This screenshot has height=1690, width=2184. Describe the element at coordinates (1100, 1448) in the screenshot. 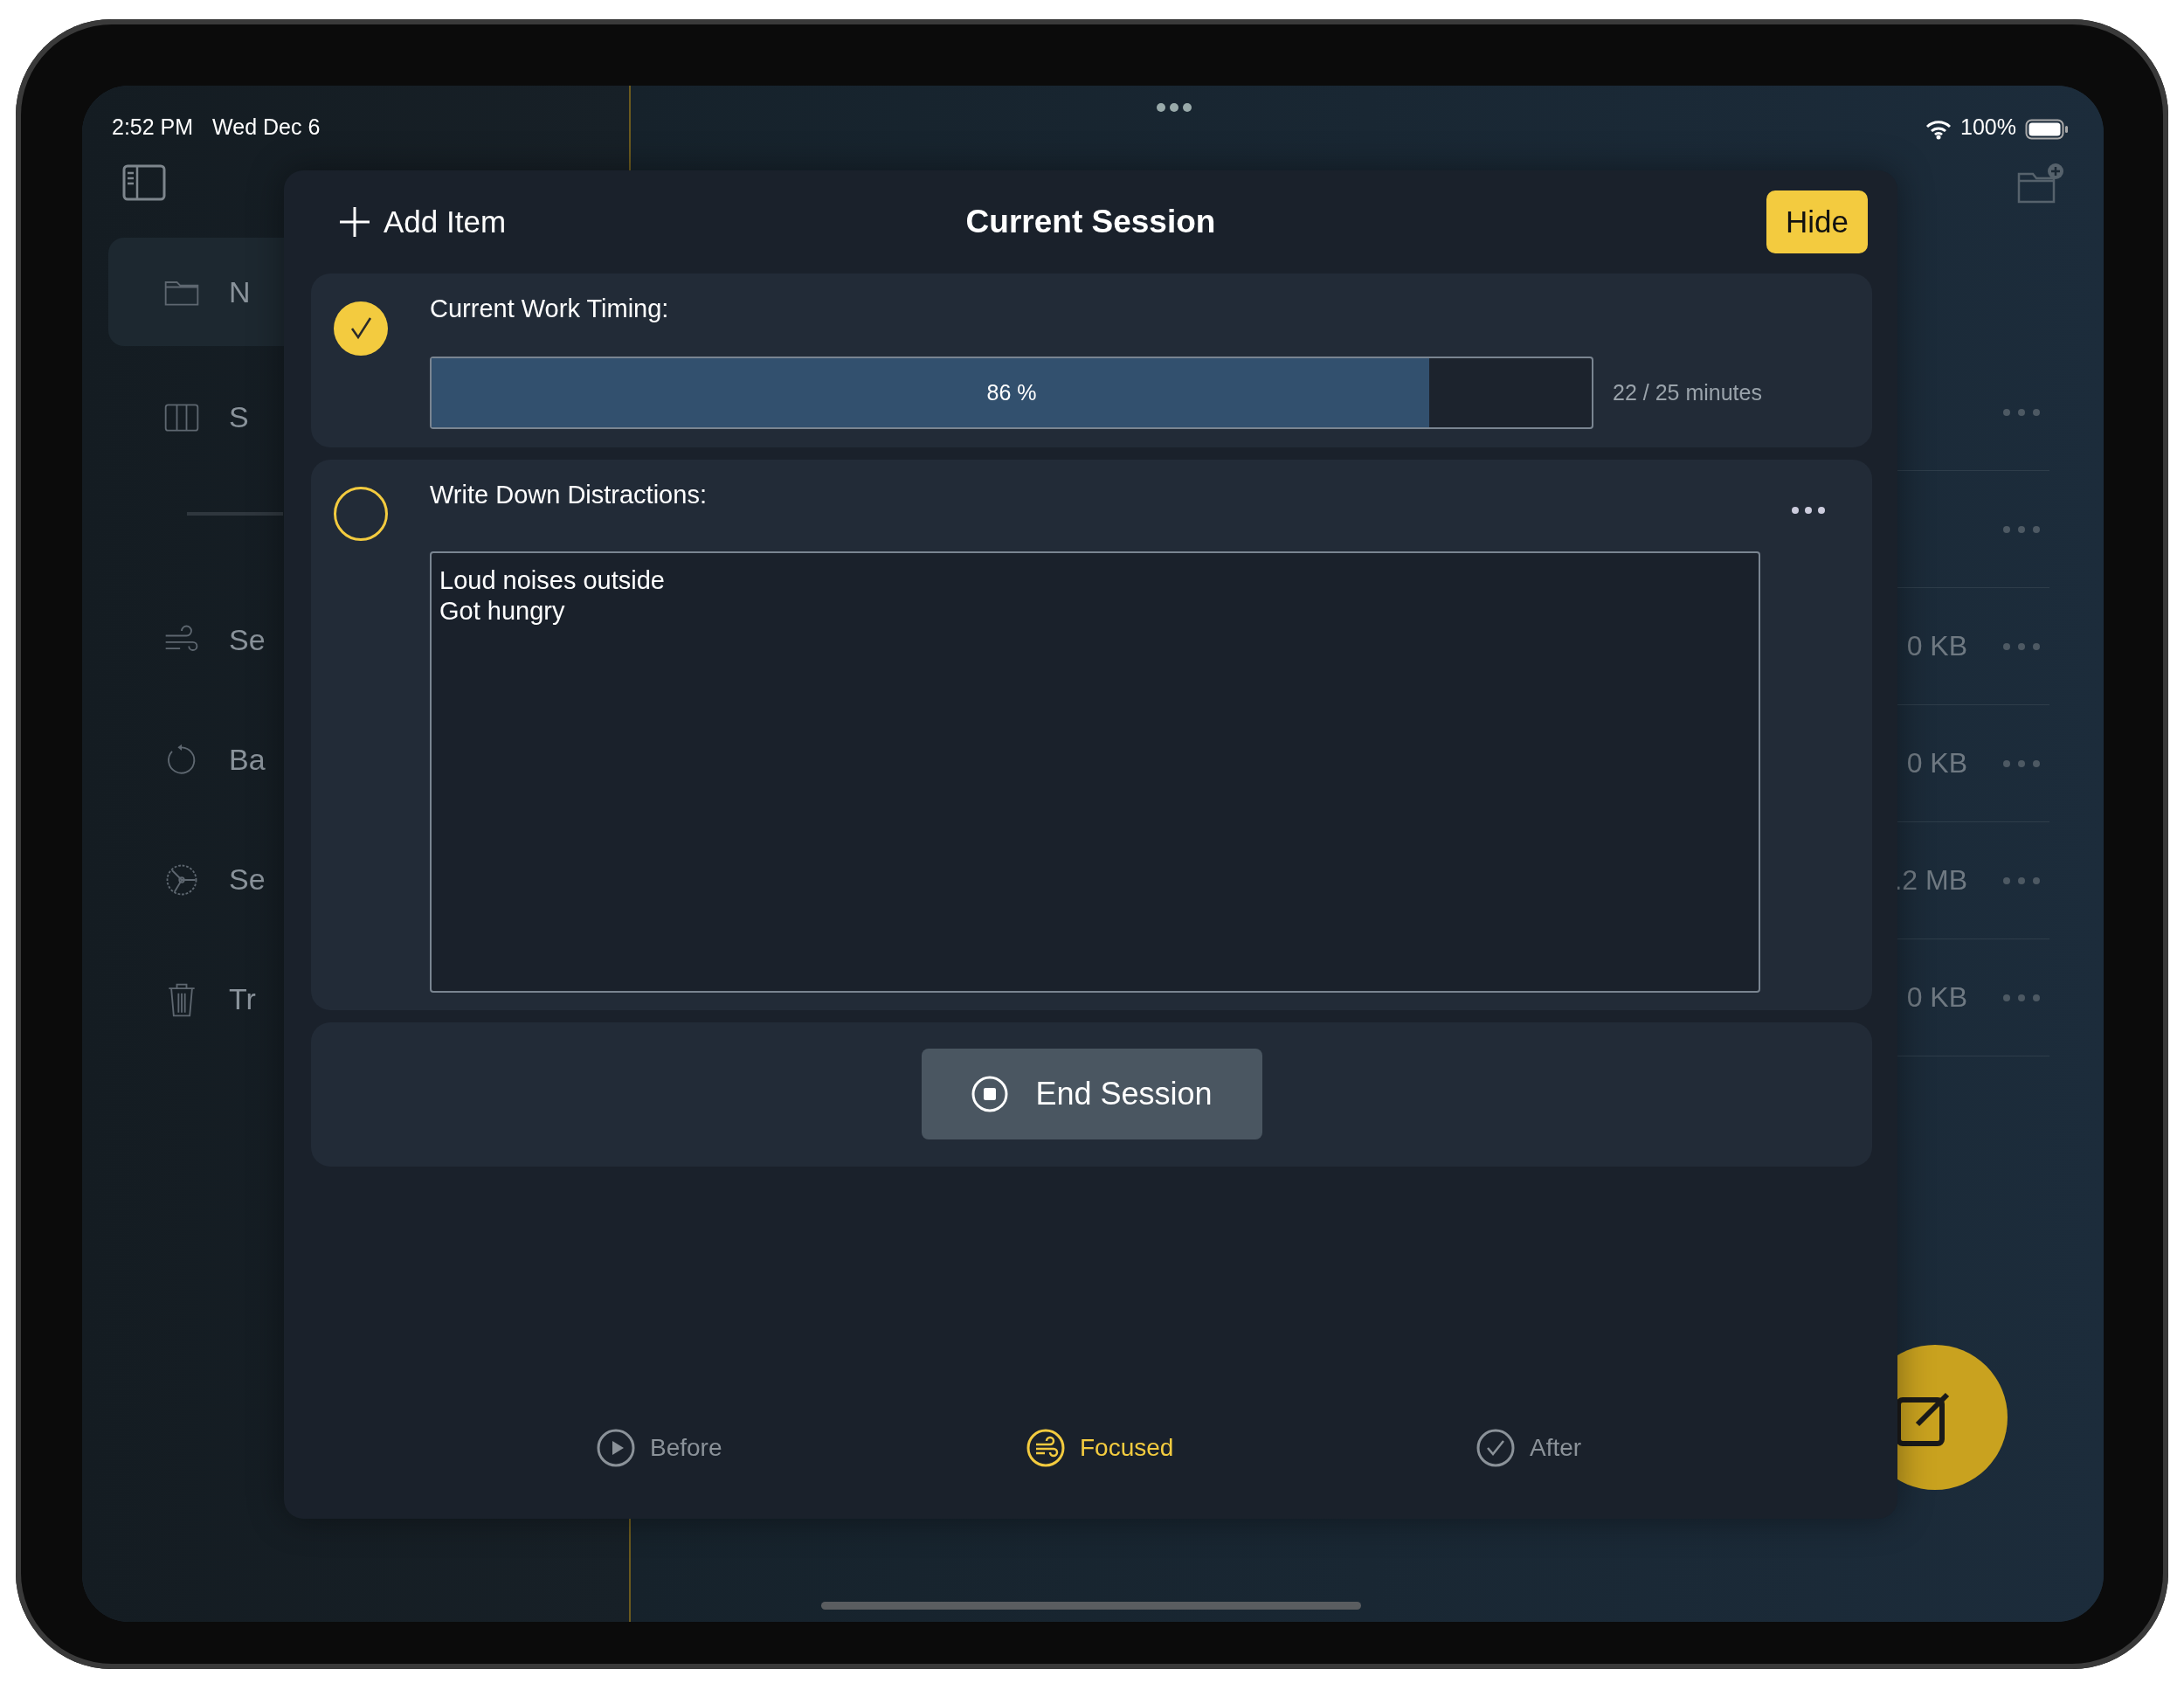

I see `tab: Focused` at that location.